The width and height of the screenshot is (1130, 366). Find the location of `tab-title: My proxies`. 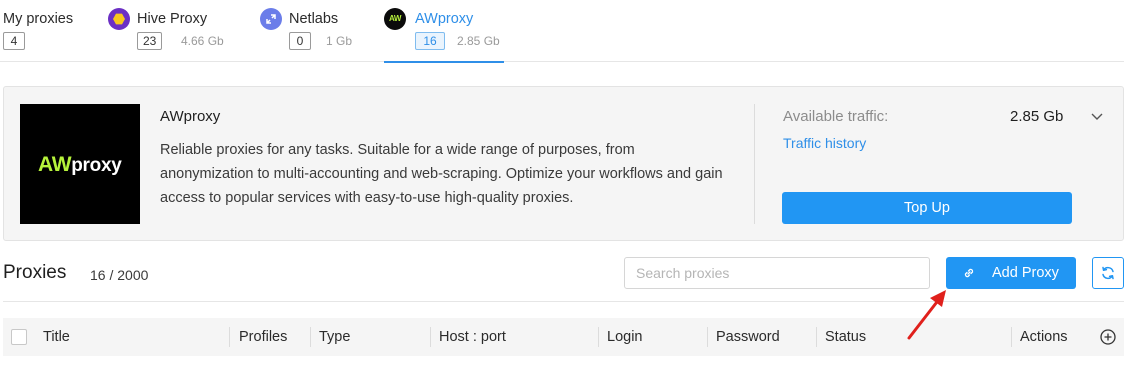

tab-title: My proxies is located at coordinates (38, 19).